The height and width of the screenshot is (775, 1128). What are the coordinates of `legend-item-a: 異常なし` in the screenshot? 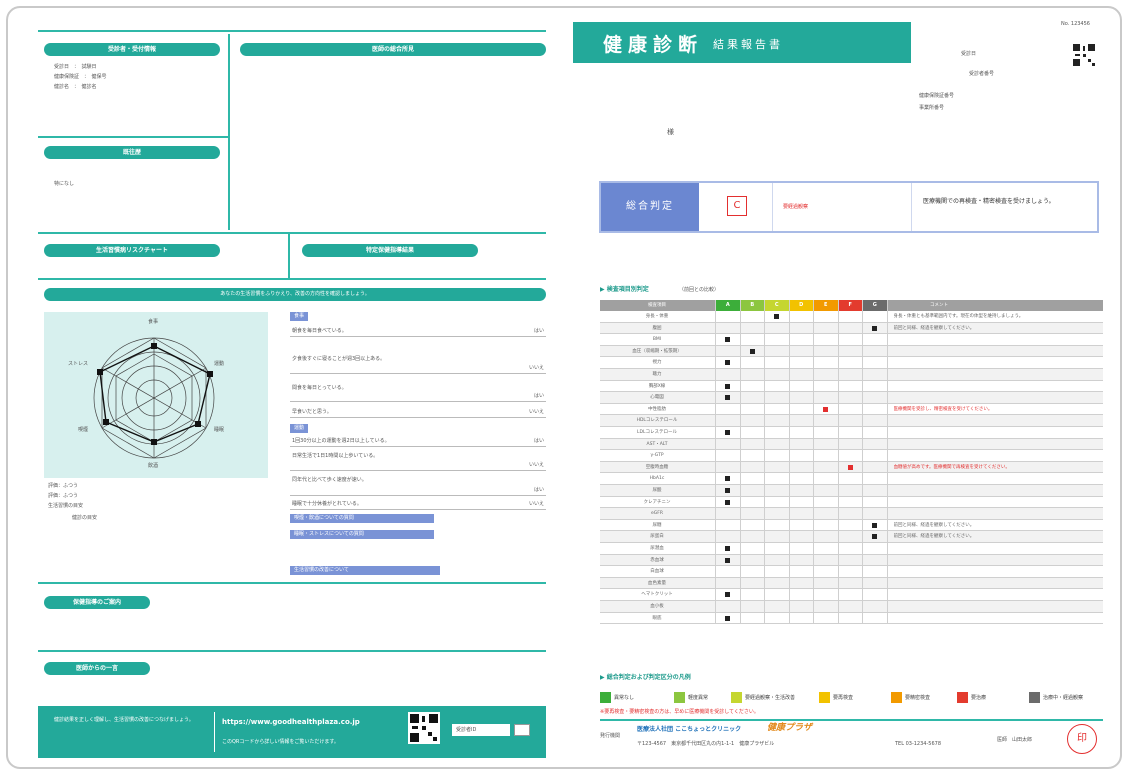 It's located at (617, 698).